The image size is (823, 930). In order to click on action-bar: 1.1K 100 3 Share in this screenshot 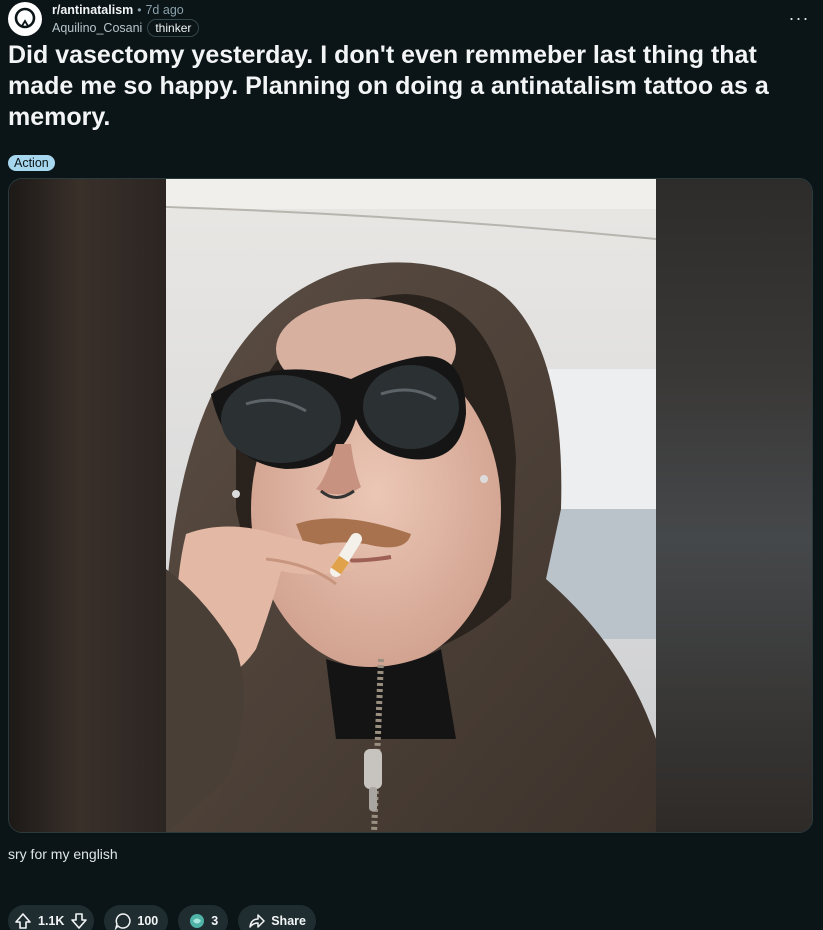, I will do `click(162, 917)`.